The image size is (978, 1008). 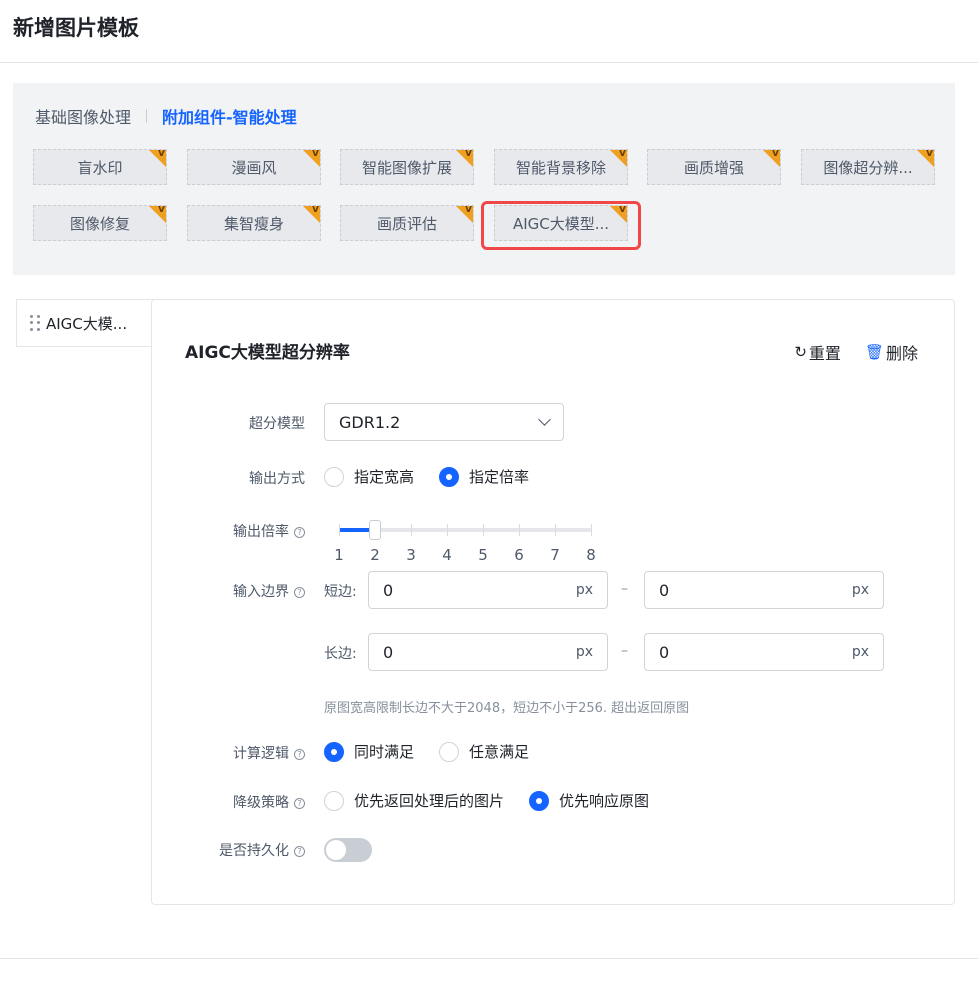 I want to click on reset-icon: ↻, so click(x=800, y=352).